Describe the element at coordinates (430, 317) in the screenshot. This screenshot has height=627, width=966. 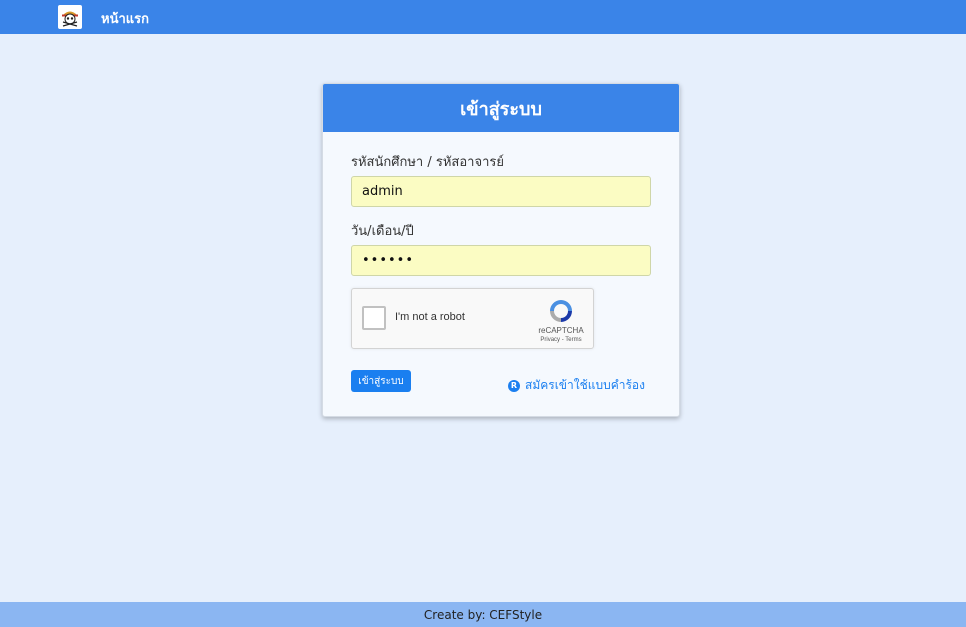
I see `recaptcha-label: I'm not a robot` at that location.